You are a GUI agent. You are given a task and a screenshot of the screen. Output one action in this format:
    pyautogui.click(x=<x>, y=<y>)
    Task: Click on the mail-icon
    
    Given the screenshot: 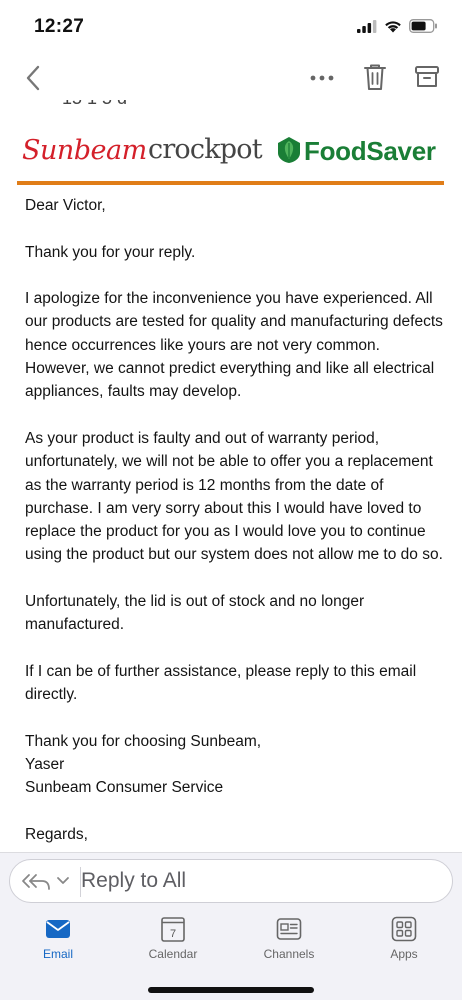 What is the action you would take?
    pyautogui.click(x=58, y=929)
    